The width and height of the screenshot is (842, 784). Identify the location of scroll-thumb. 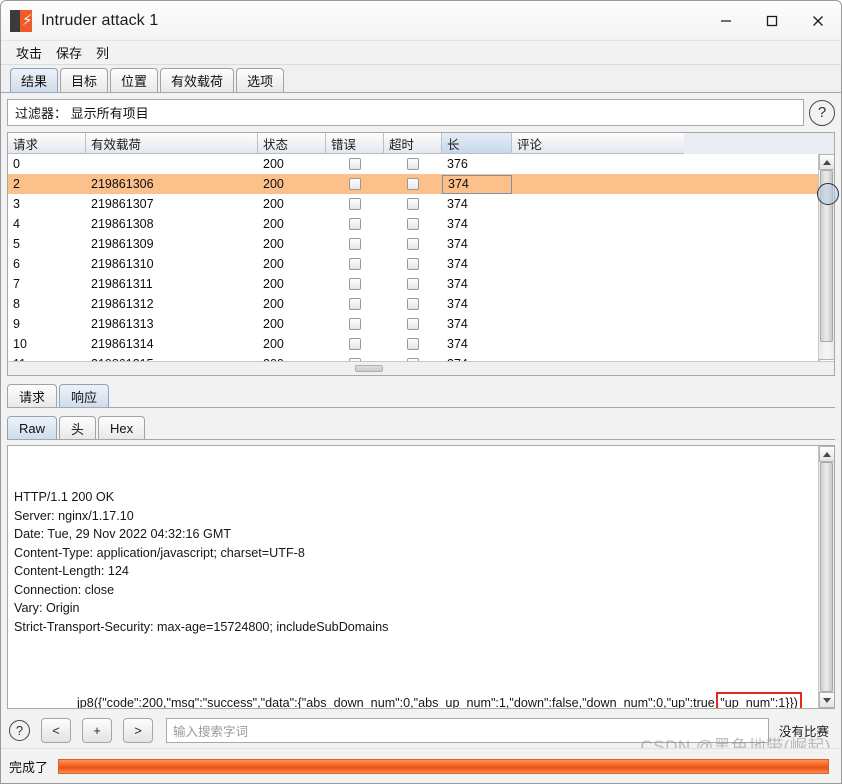
(826, 256).